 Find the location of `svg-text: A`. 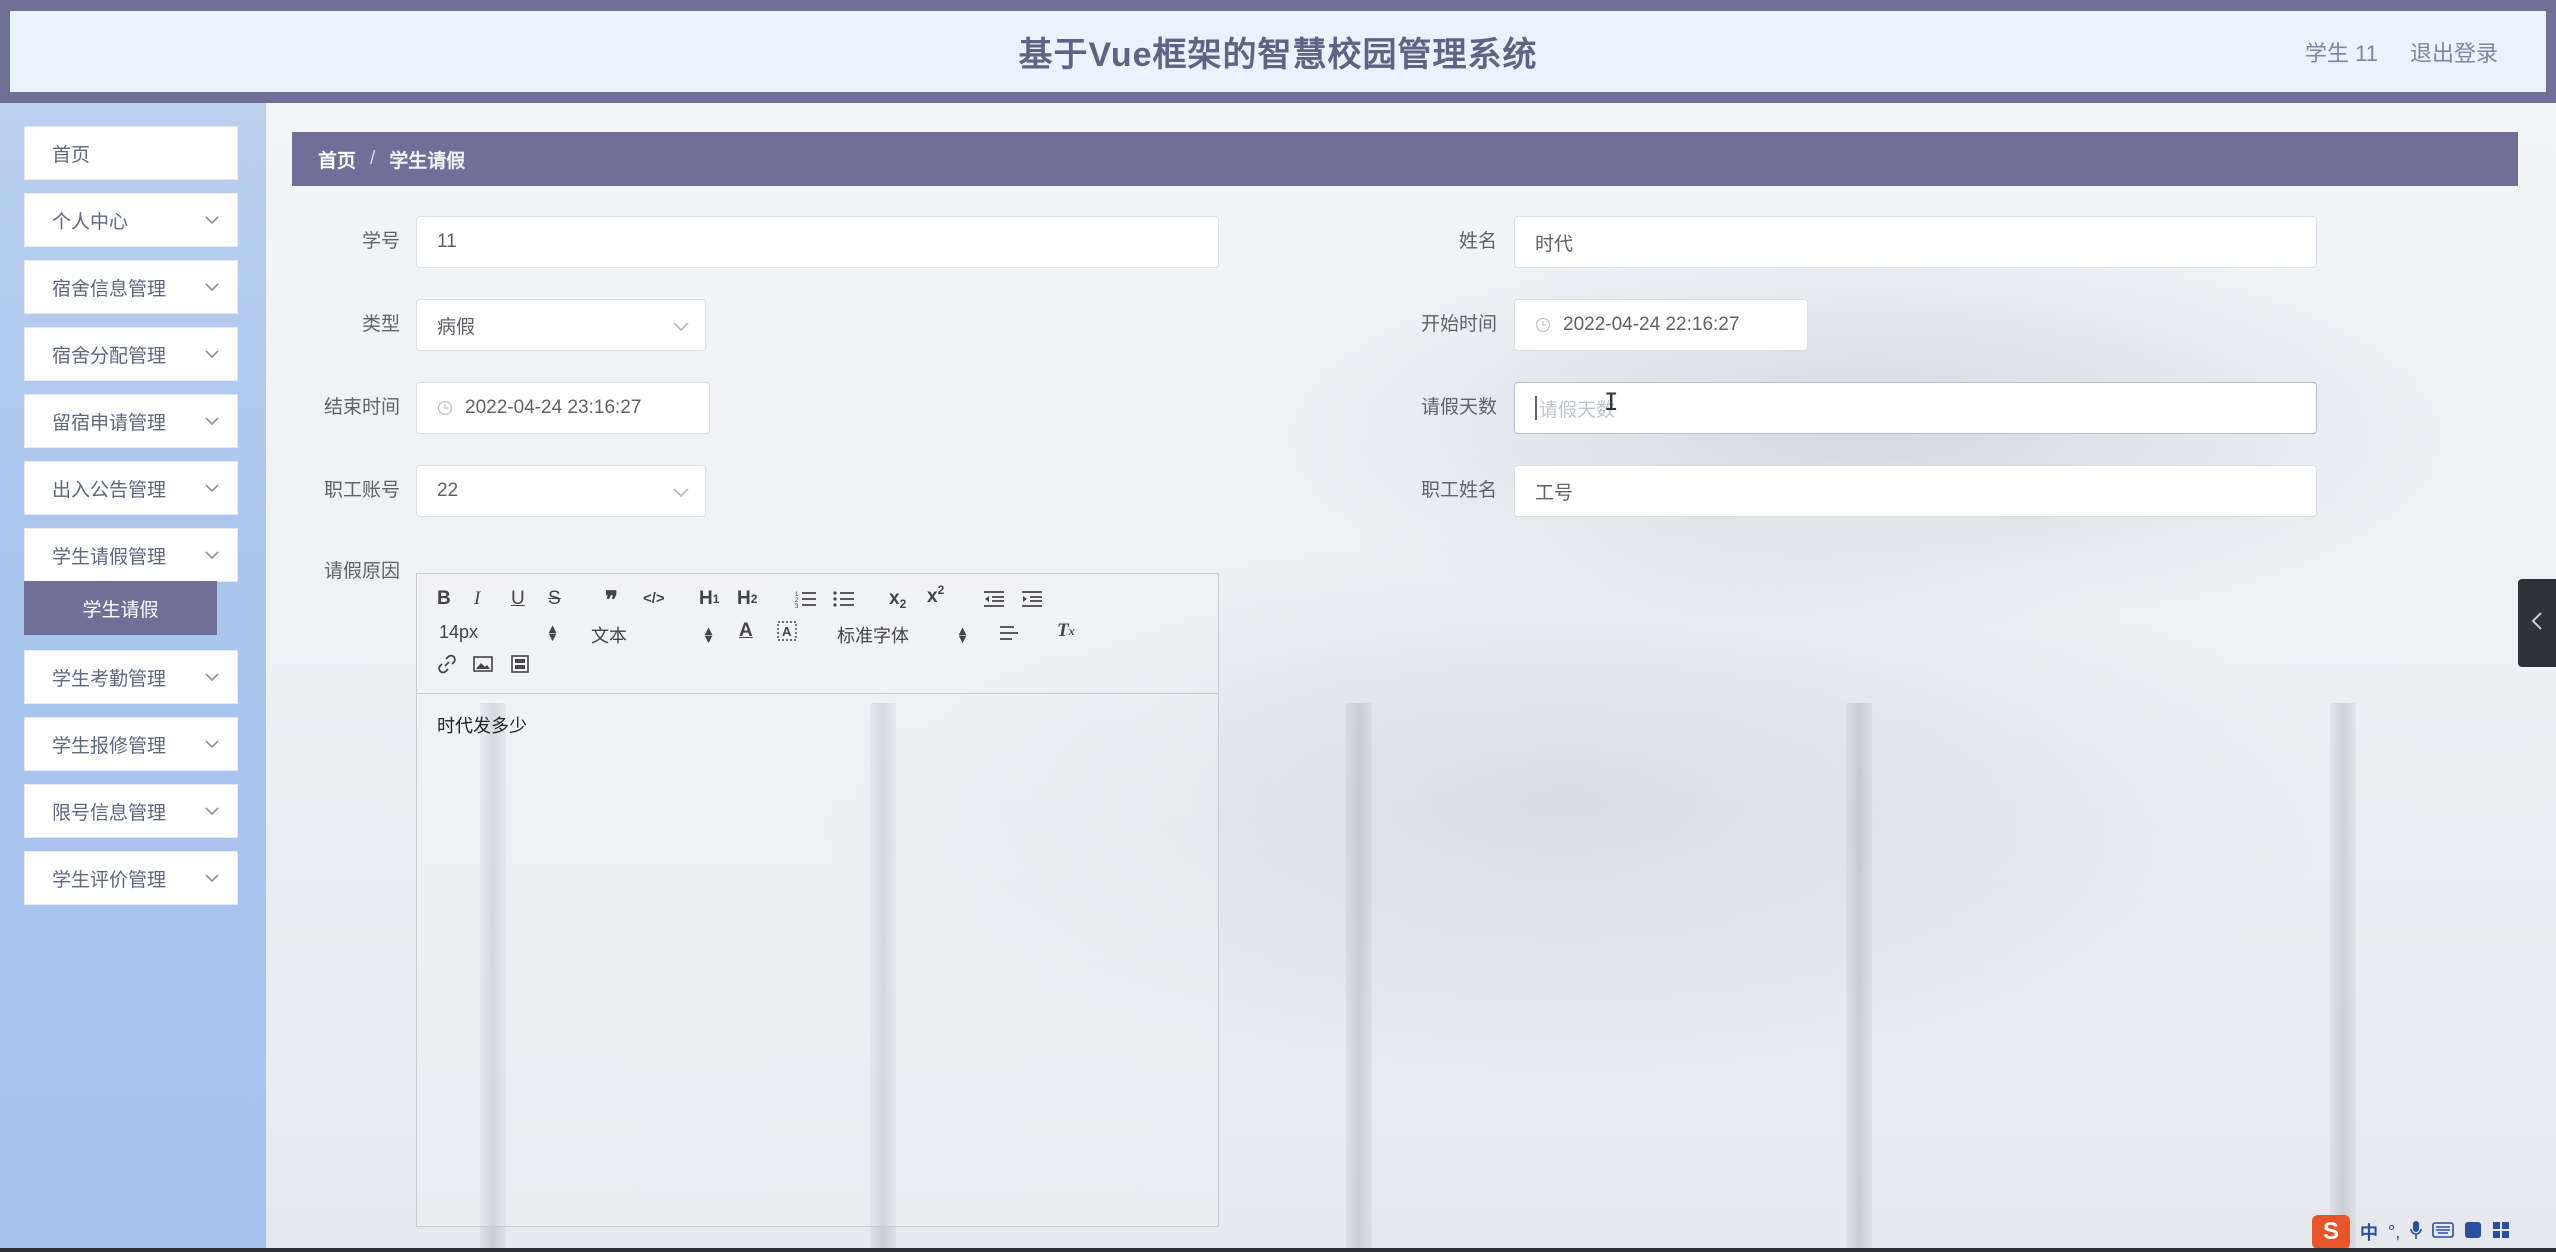

svg-text: A is located at coordinates (787, 631).